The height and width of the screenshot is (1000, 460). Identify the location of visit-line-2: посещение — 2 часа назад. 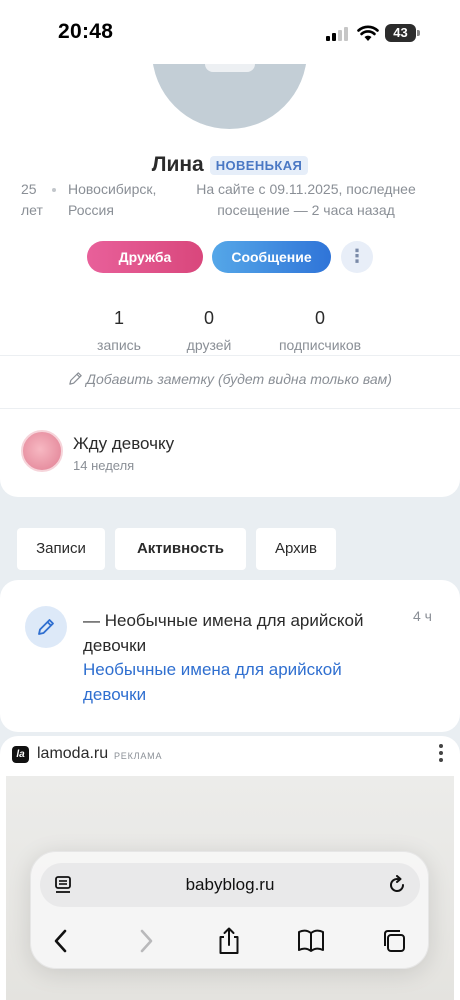
(306, 210).